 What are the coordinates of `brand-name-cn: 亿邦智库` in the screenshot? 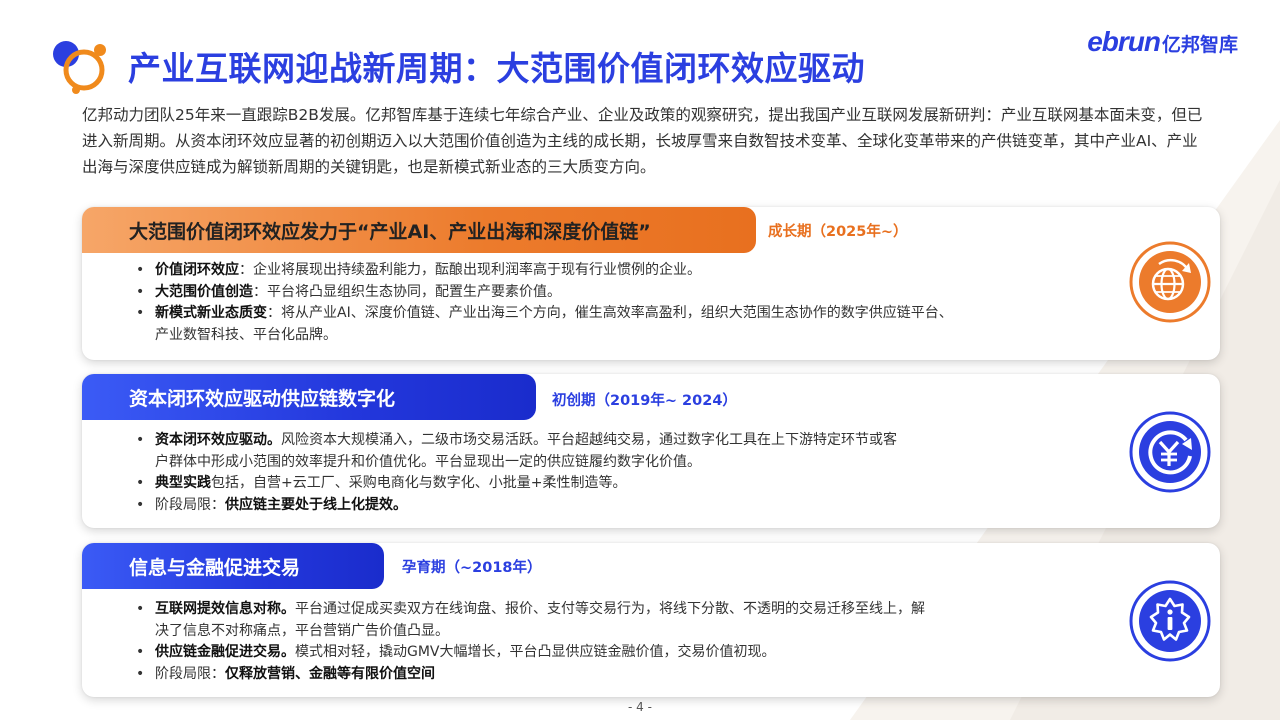 It's located at (1199, 45).